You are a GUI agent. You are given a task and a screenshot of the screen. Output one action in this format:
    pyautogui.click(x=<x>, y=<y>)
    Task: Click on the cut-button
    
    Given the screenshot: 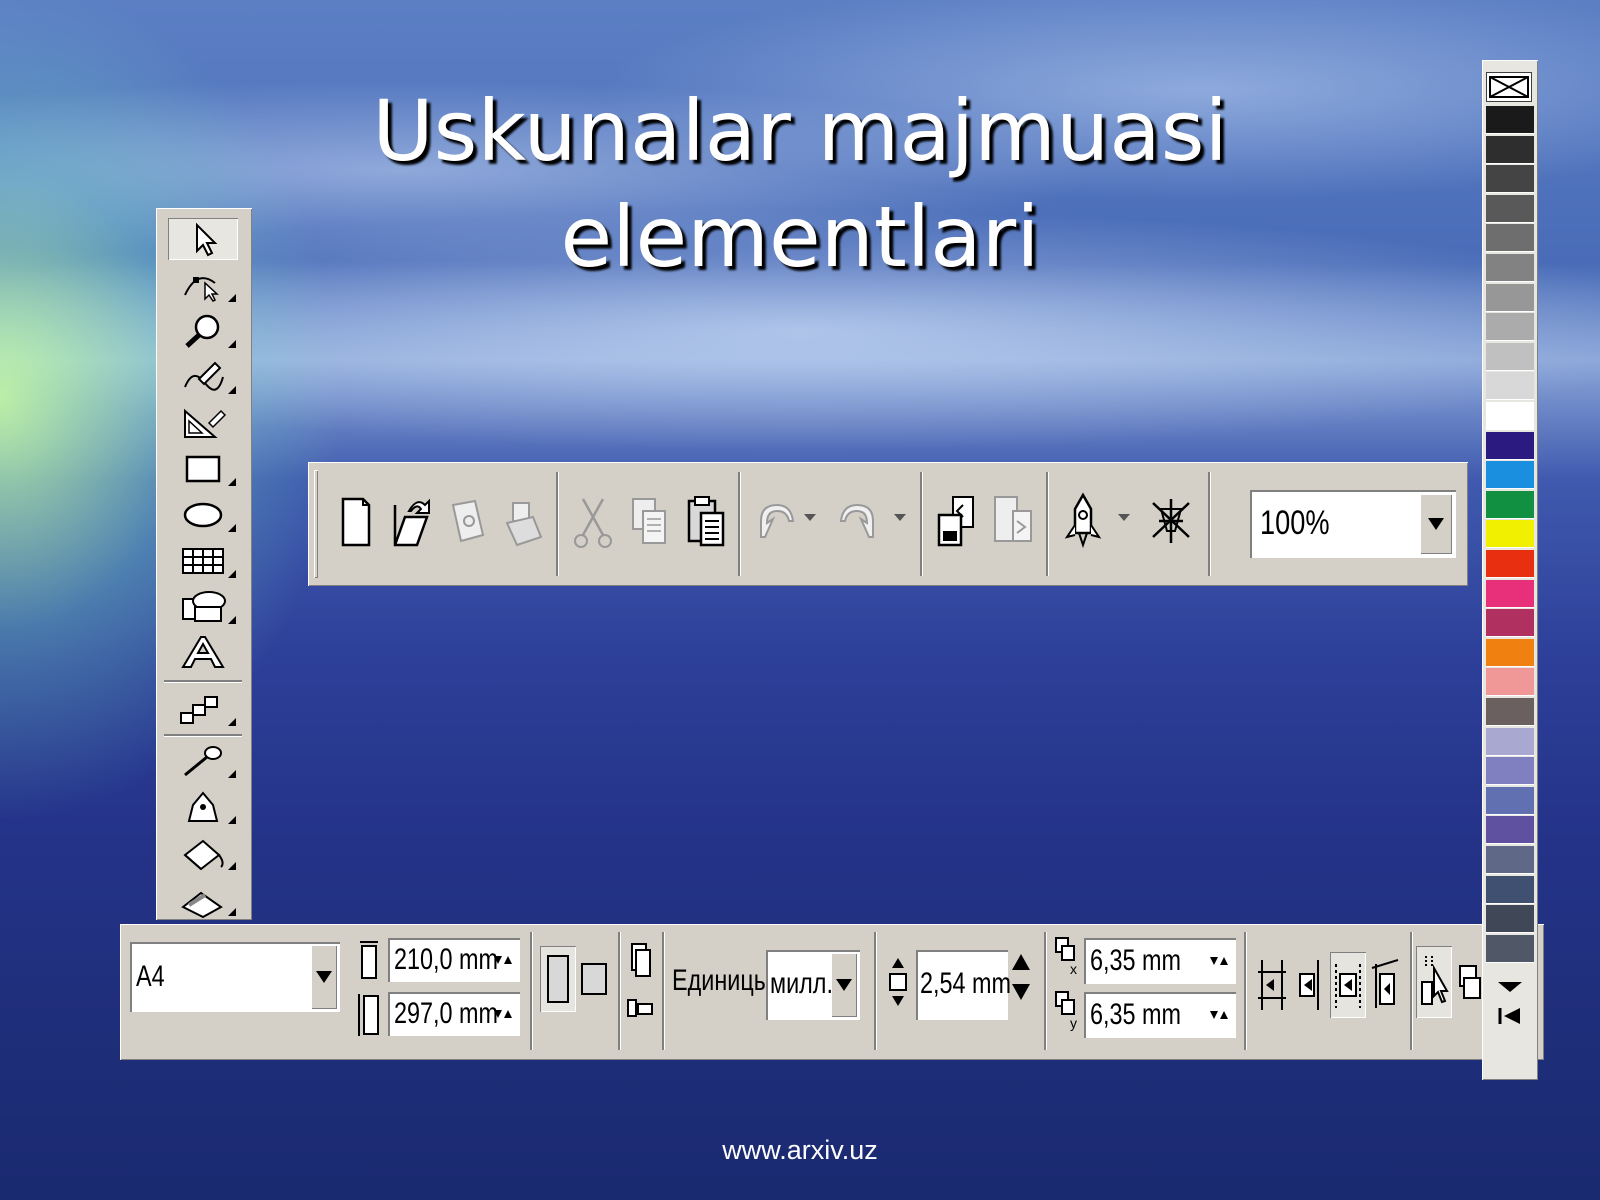 What is the action you would take?
    pyautogui.click(x=593, y=521)
    